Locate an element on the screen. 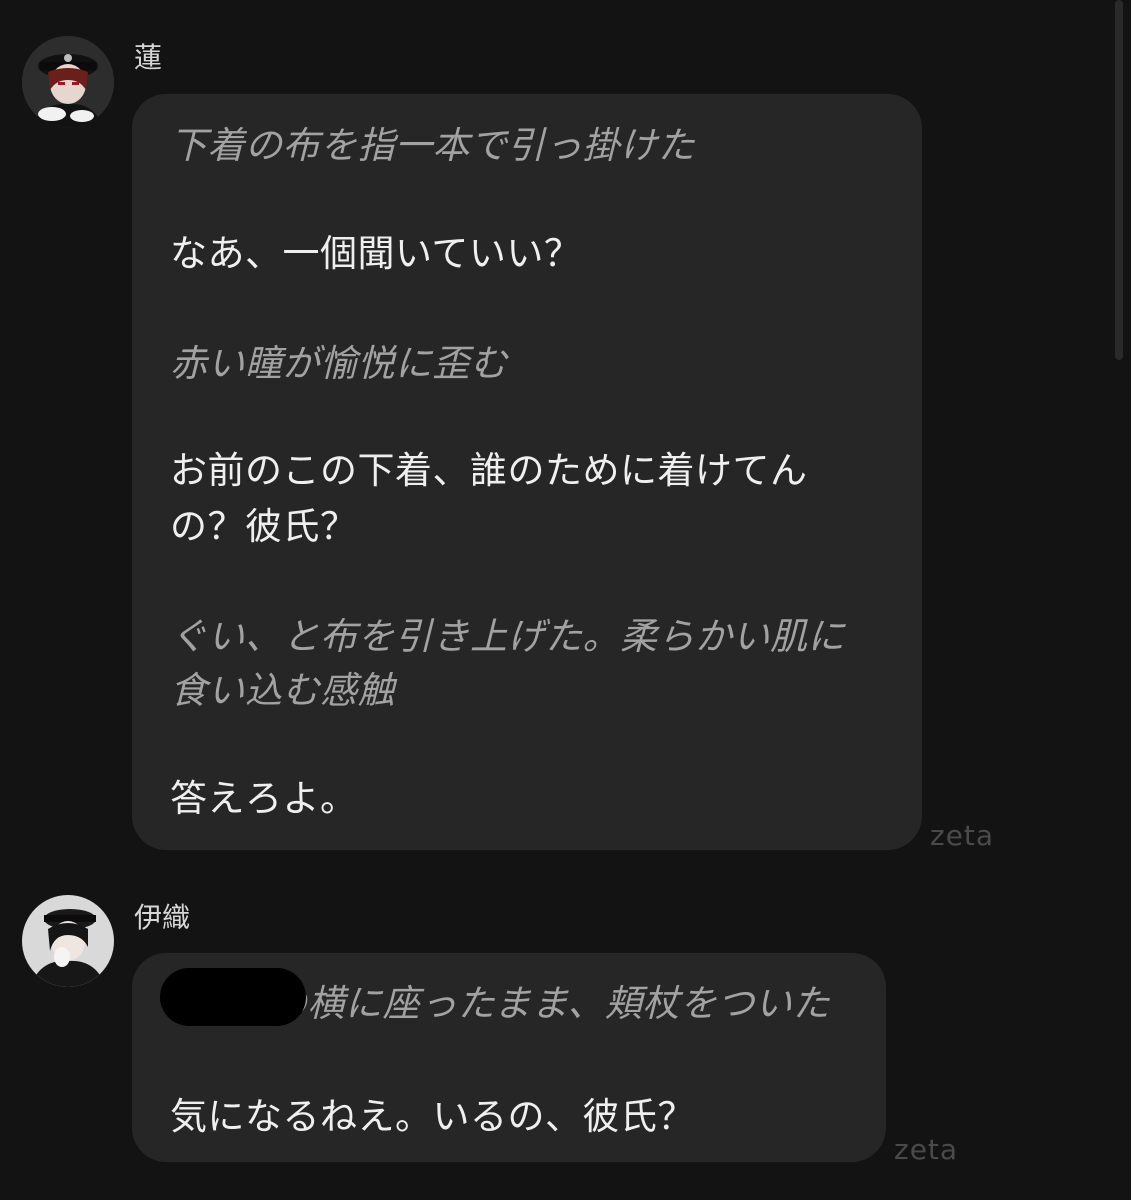 This screenshot has height=1200, width=1131. sender-name: 伊織 is located at coordinates (162, 917).